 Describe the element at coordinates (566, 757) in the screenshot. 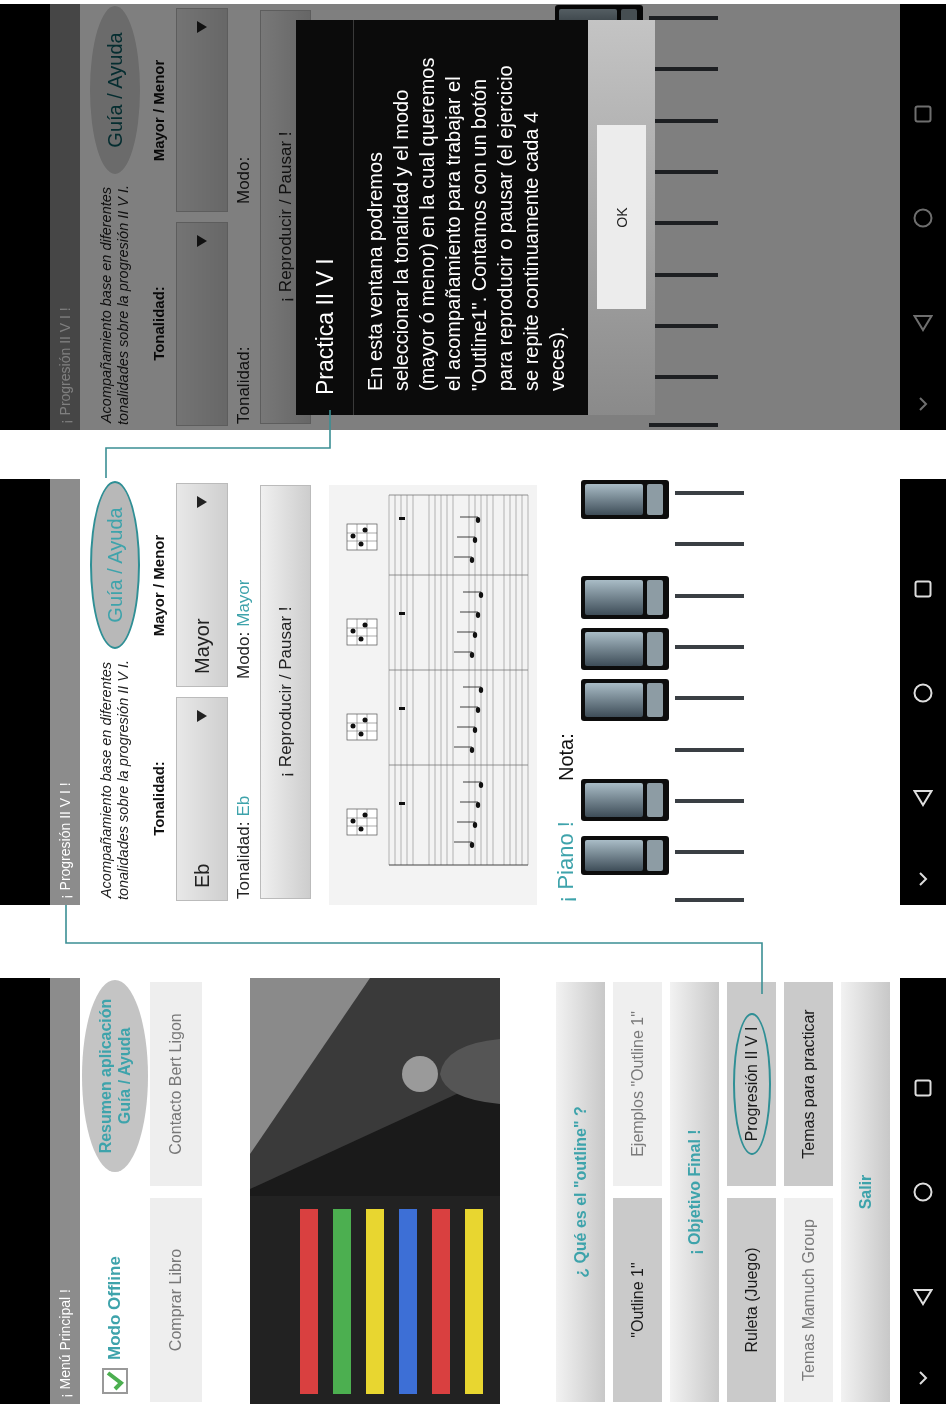

I see `note-label: Nota:` at that location.